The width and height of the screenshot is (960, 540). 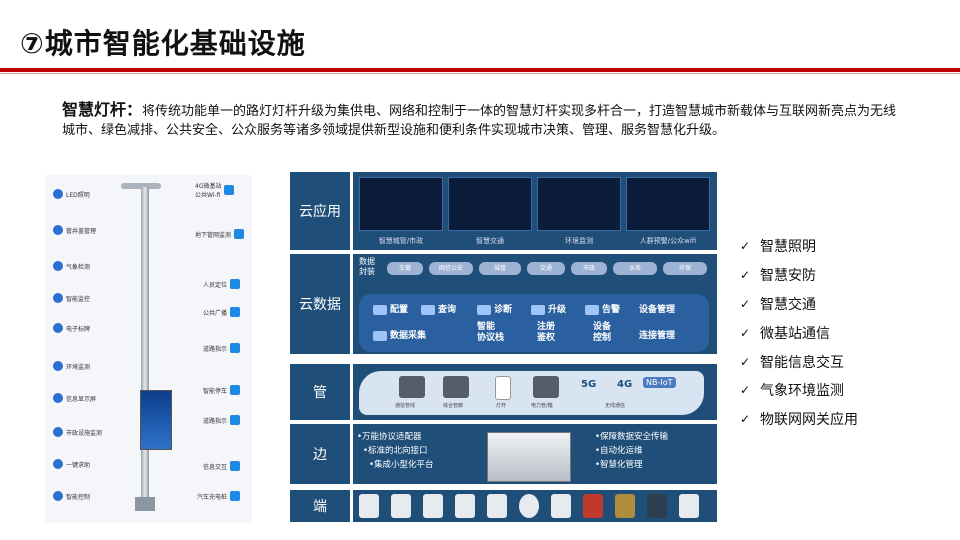 I want to click on pole-feature-left: LED照明, so click(x=71, y=194).